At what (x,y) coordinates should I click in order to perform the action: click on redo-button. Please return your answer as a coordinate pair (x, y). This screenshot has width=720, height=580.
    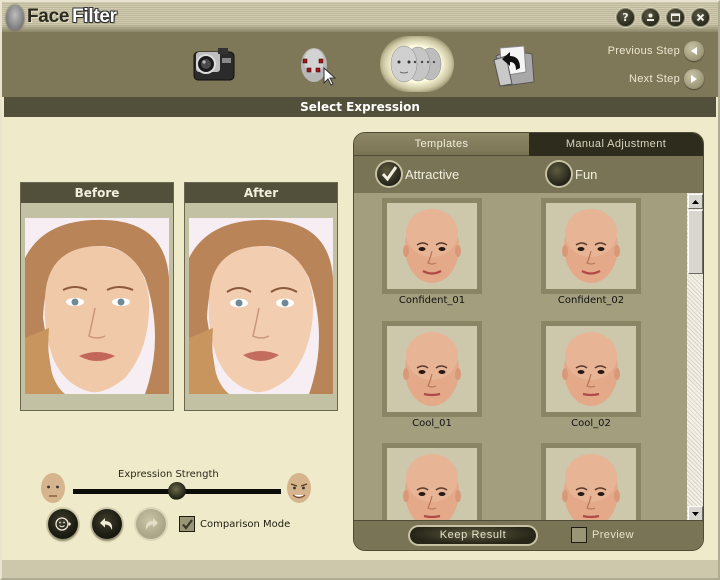
    Looking at the image, I should click on (151, 524).